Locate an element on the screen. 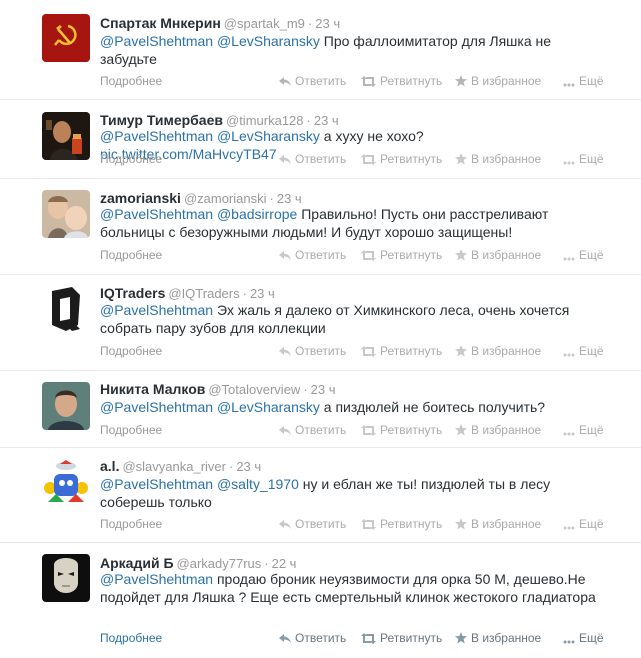 The height and width of the screenshot is (658, 641). user-handle: @zamorianski is located at coordinates (225, 198).